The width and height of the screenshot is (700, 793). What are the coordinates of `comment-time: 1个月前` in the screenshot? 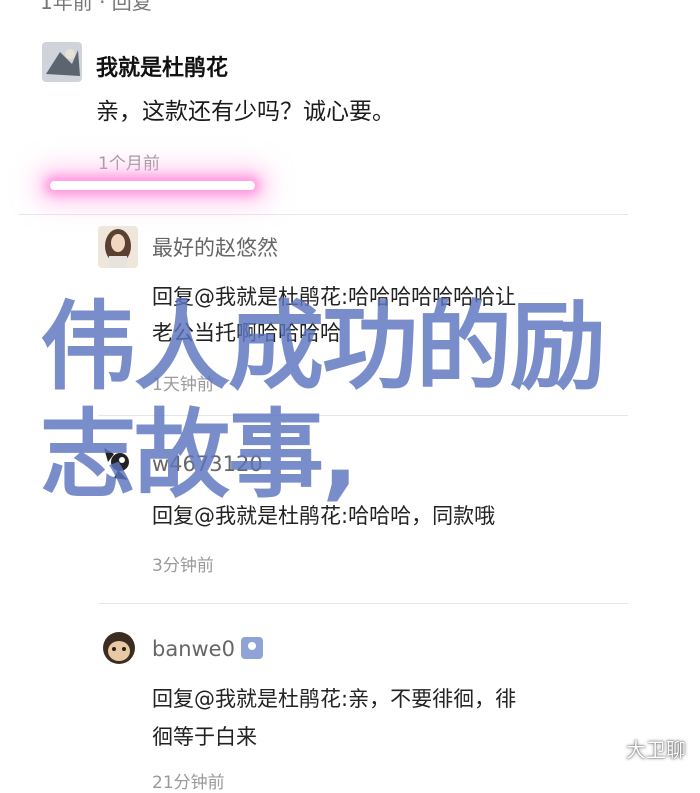 It's located at (129, 164).